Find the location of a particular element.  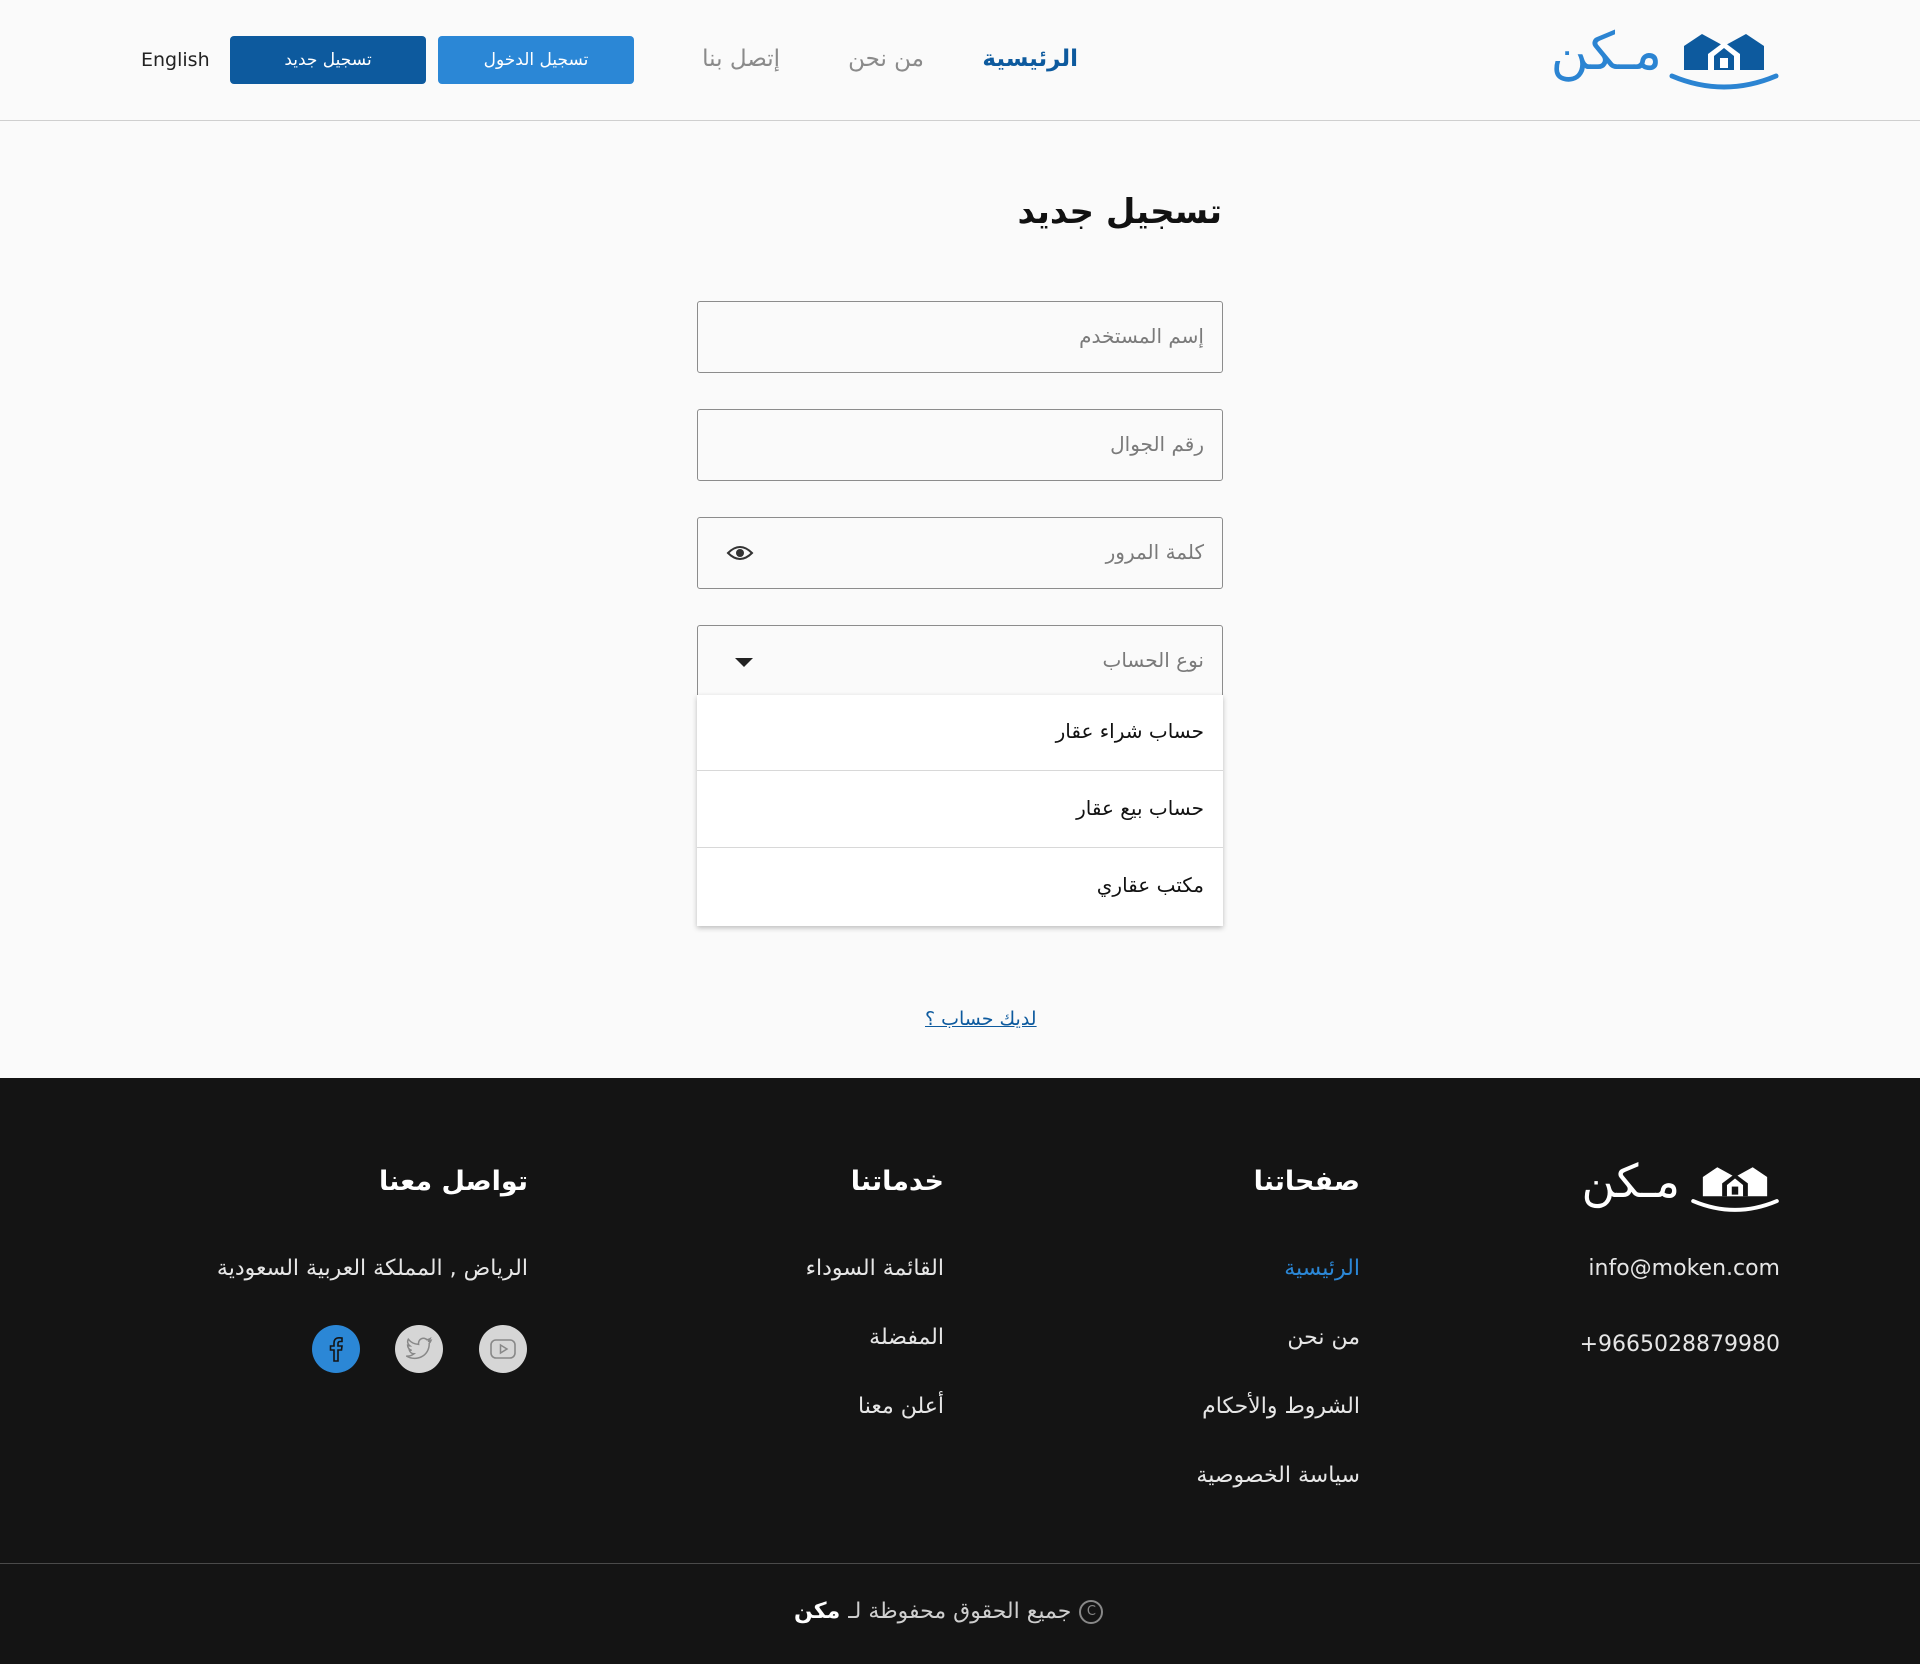

account-type-option-sell: حساب بيع عقار is located at coordinates (960, 810).